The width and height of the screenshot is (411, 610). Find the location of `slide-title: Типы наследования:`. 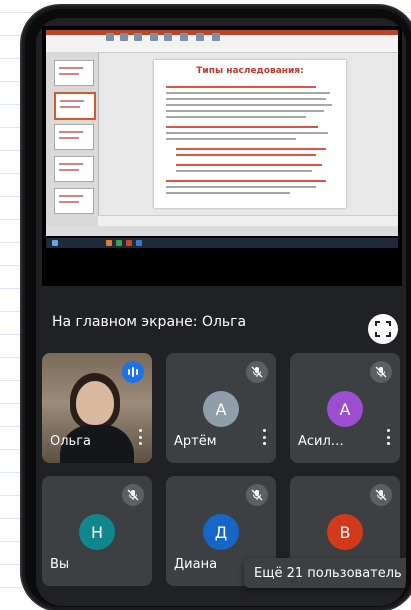

slide-title: Типы наследования: is located at coordinates (250, 71).